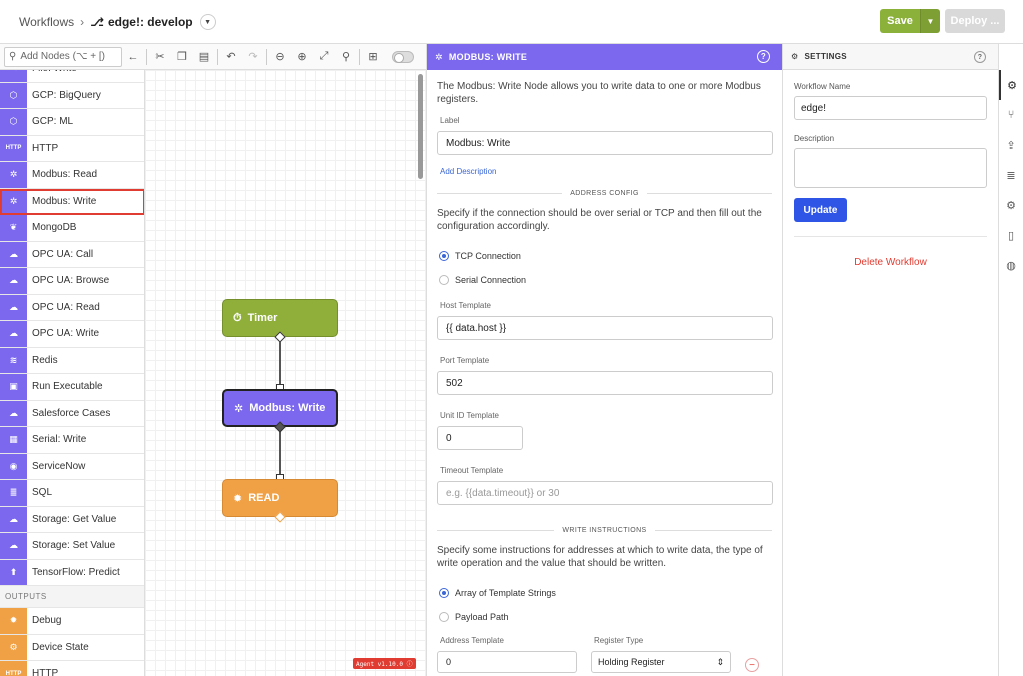  What do you see at coordinates (825, 56) in the screenshot?
I see `settings-title: SETTINGS` at bounding box center [825, 56].